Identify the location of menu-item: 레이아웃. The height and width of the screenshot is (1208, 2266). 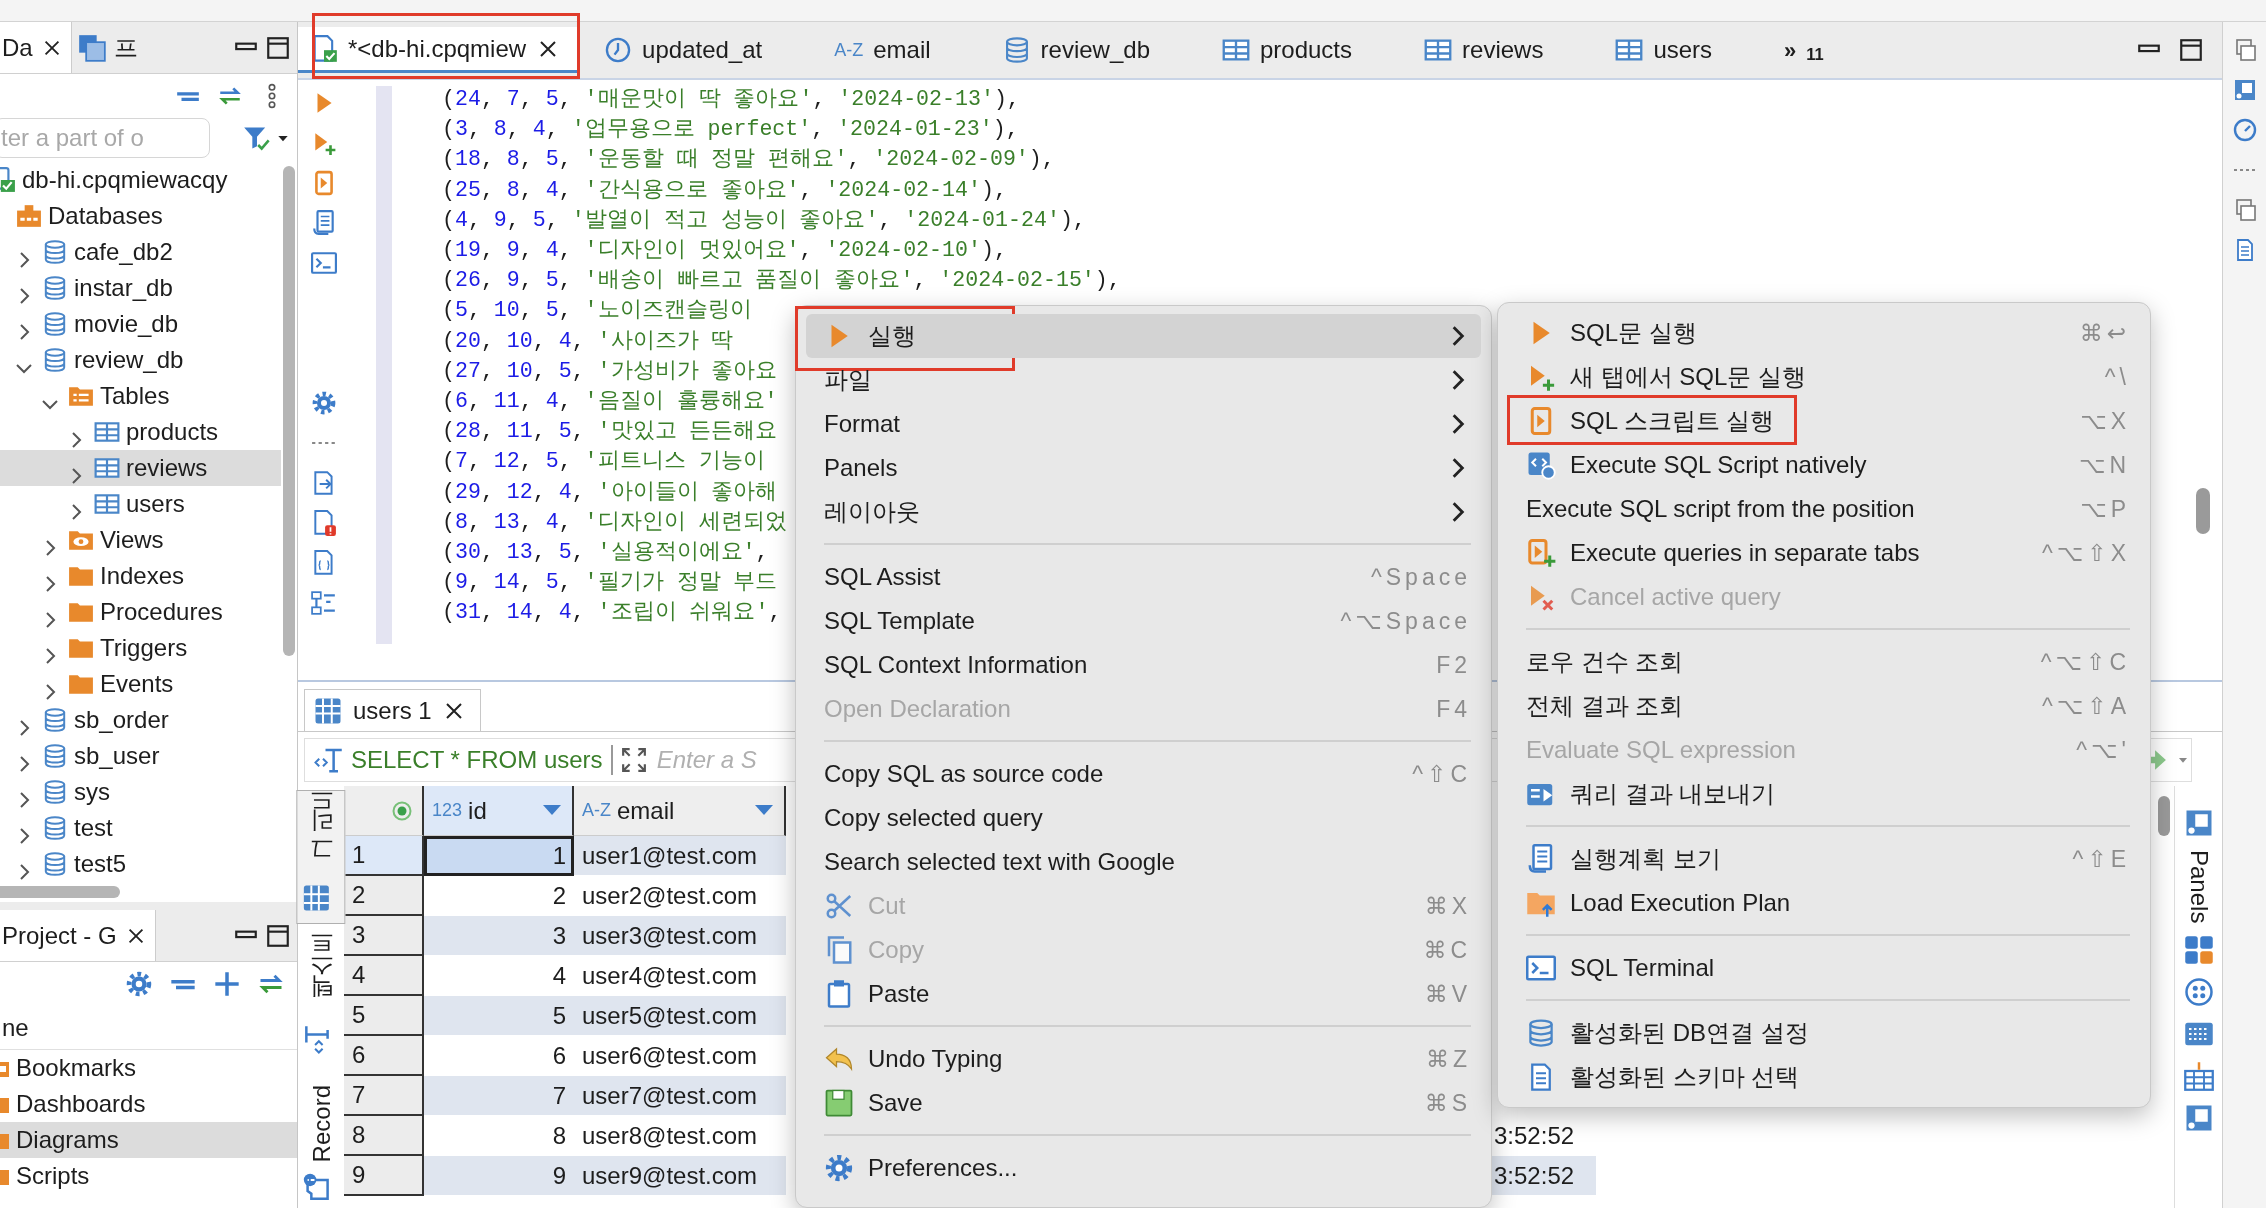
(1143, 512).